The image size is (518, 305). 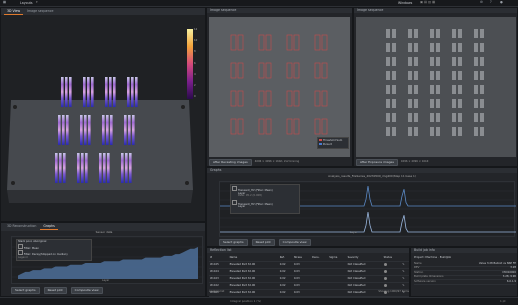 What do you see at coordinates (332, 140) in the screenshot?
I see `legend-label: Threshold Sum` at bounding box center [332, 140].